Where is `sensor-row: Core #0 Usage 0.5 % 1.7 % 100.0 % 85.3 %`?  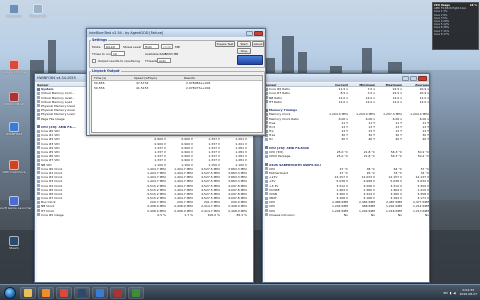
sensor-row: Core #0 Usage 0.5 % 1.7 % 100.0 % 85.3 % is located at coordinates (145, 215).